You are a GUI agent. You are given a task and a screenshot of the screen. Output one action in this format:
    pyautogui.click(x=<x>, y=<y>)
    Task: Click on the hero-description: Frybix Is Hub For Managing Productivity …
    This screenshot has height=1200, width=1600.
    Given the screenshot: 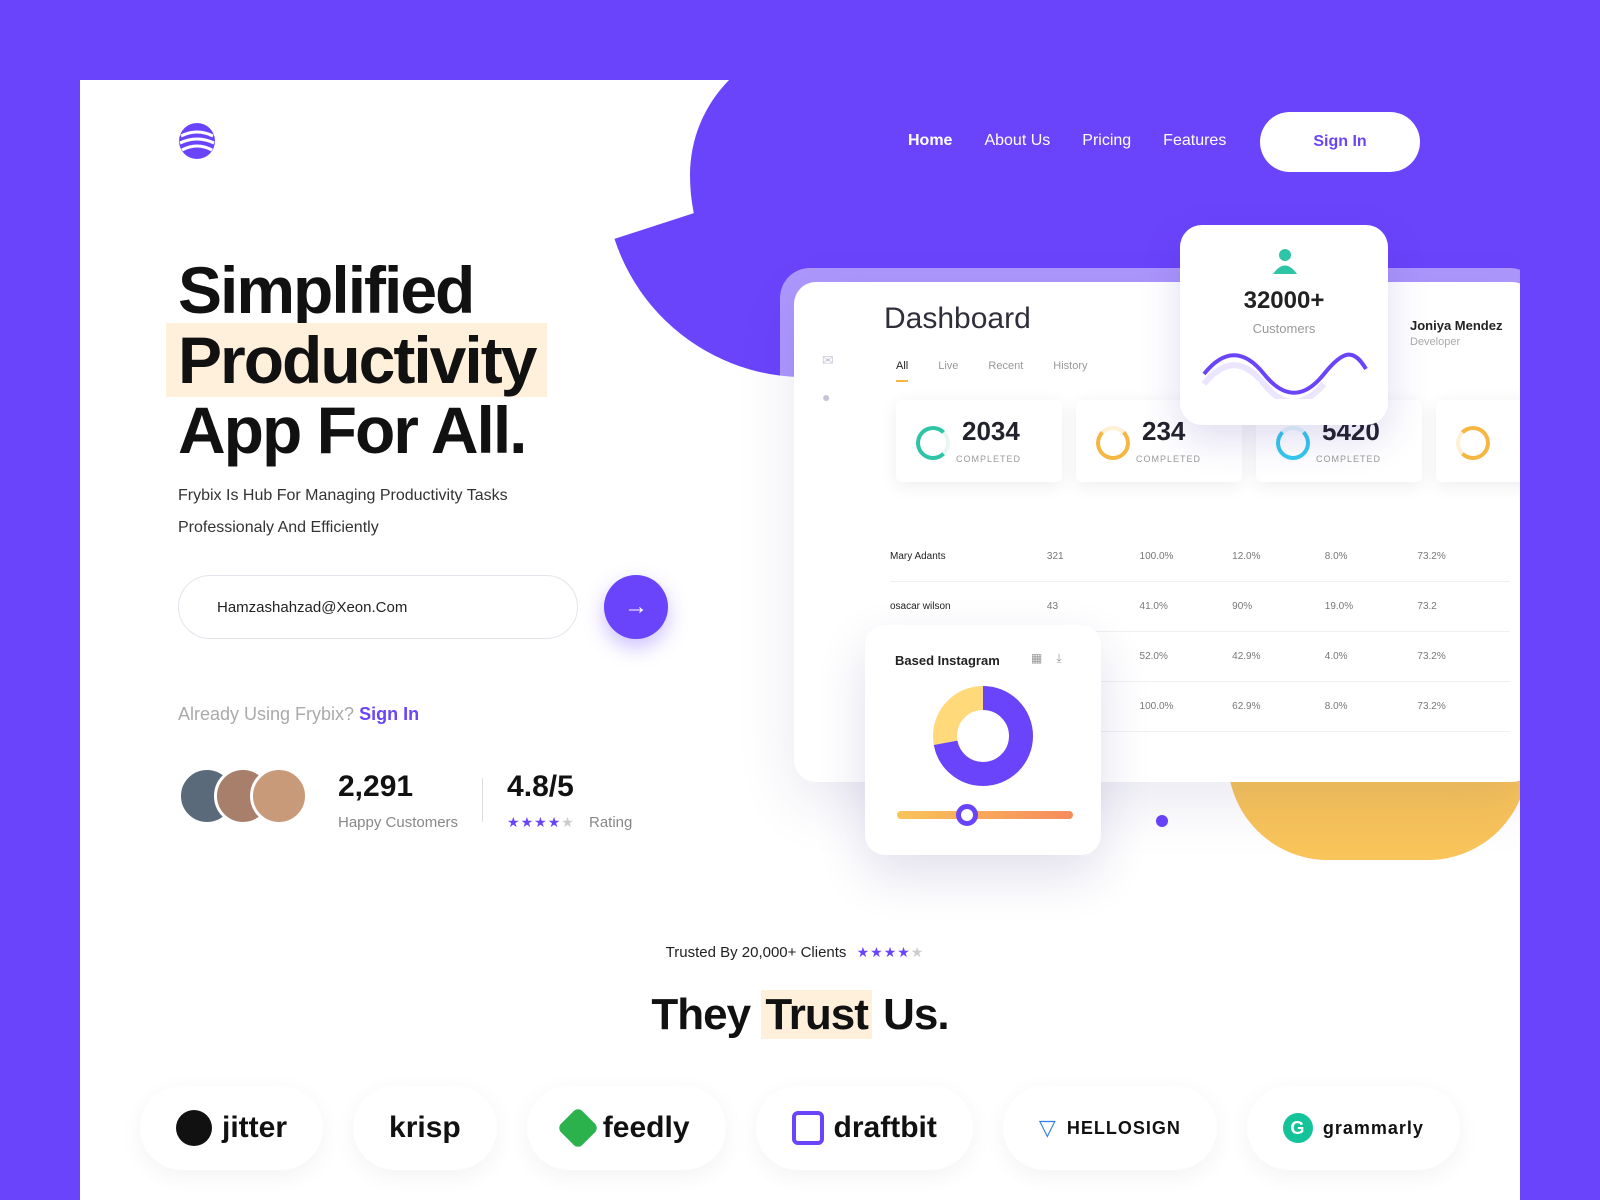 What is the action you would take?
    pyautogui.click(x=343, y=511)
    